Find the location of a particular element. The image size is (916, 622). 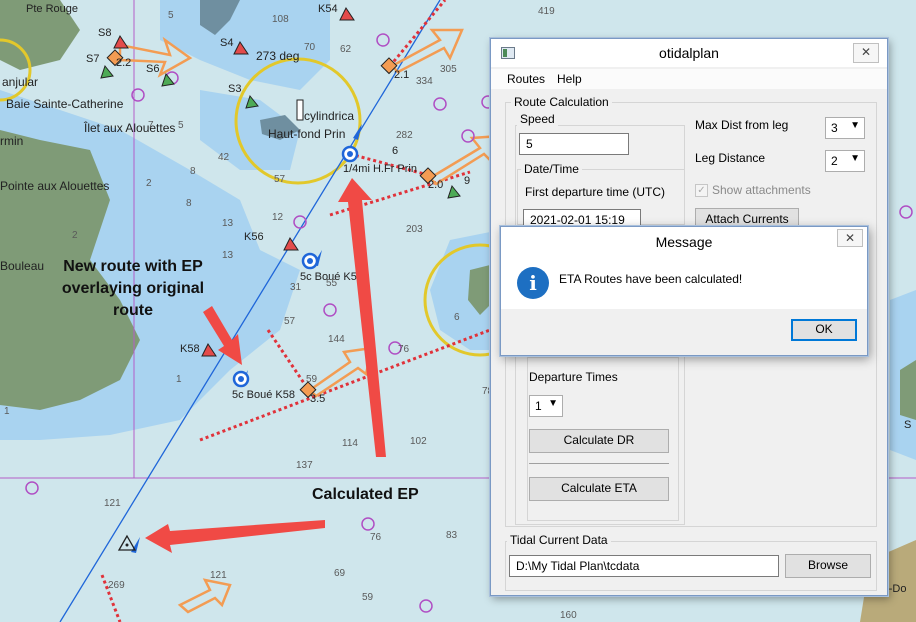

svg-text: S4 is located at coordinates (226, 43).